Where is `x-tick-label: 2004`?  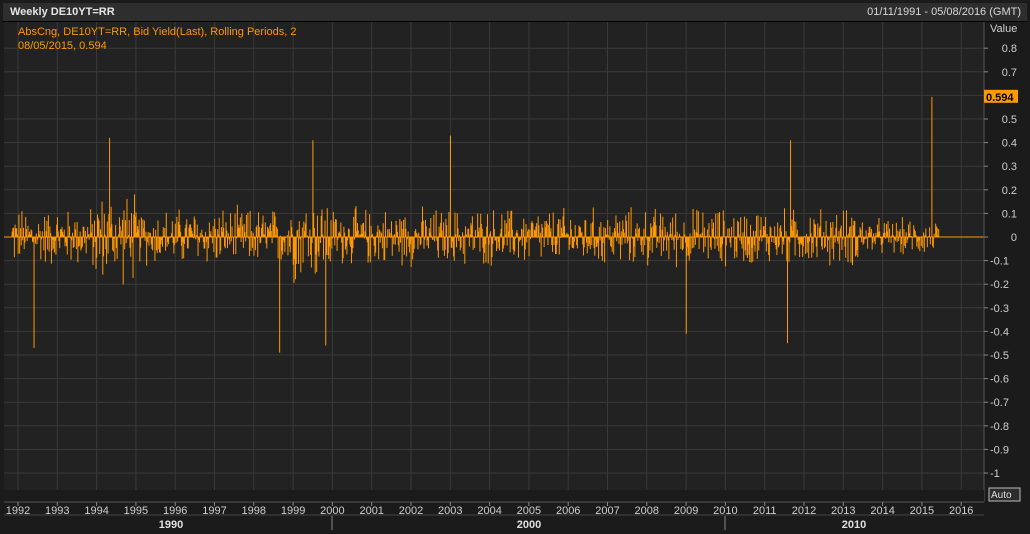 x-tick-label: 2004 is located at coordinates (489, 511).